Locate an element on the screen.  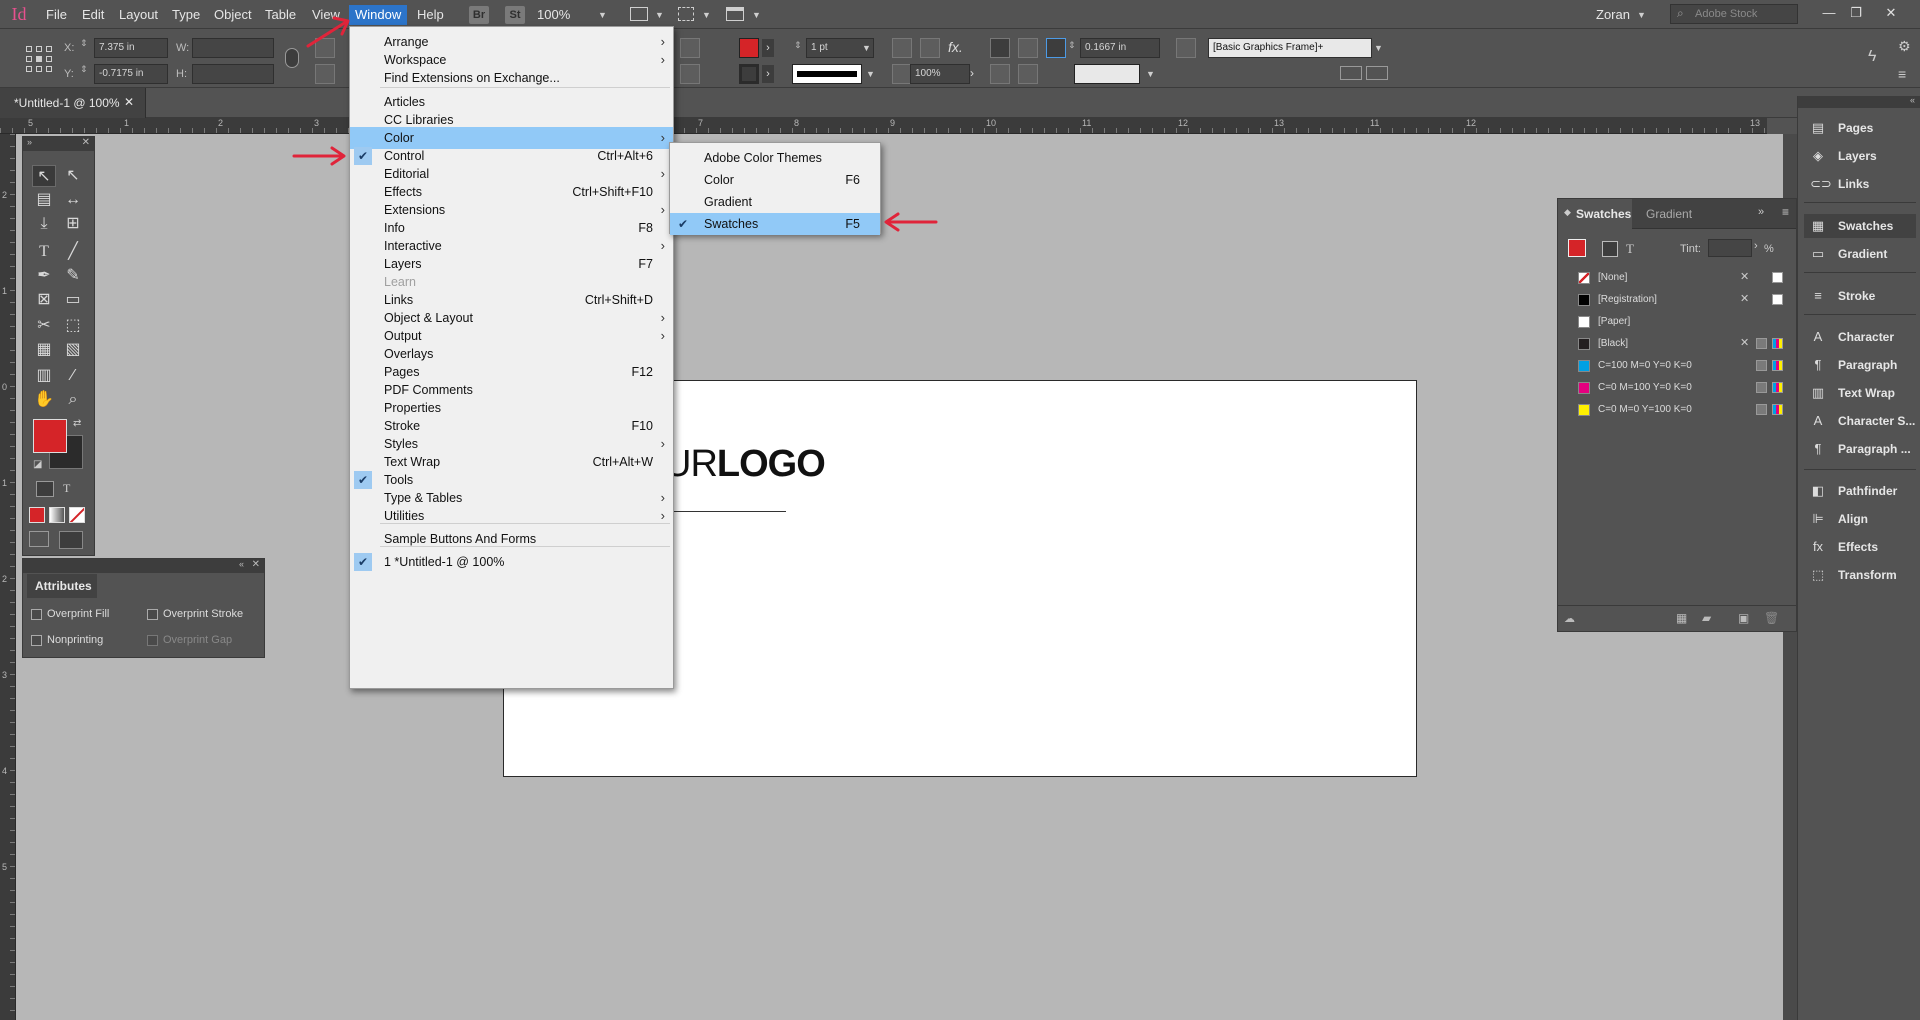
height-field is located at coordinates (233, 74).